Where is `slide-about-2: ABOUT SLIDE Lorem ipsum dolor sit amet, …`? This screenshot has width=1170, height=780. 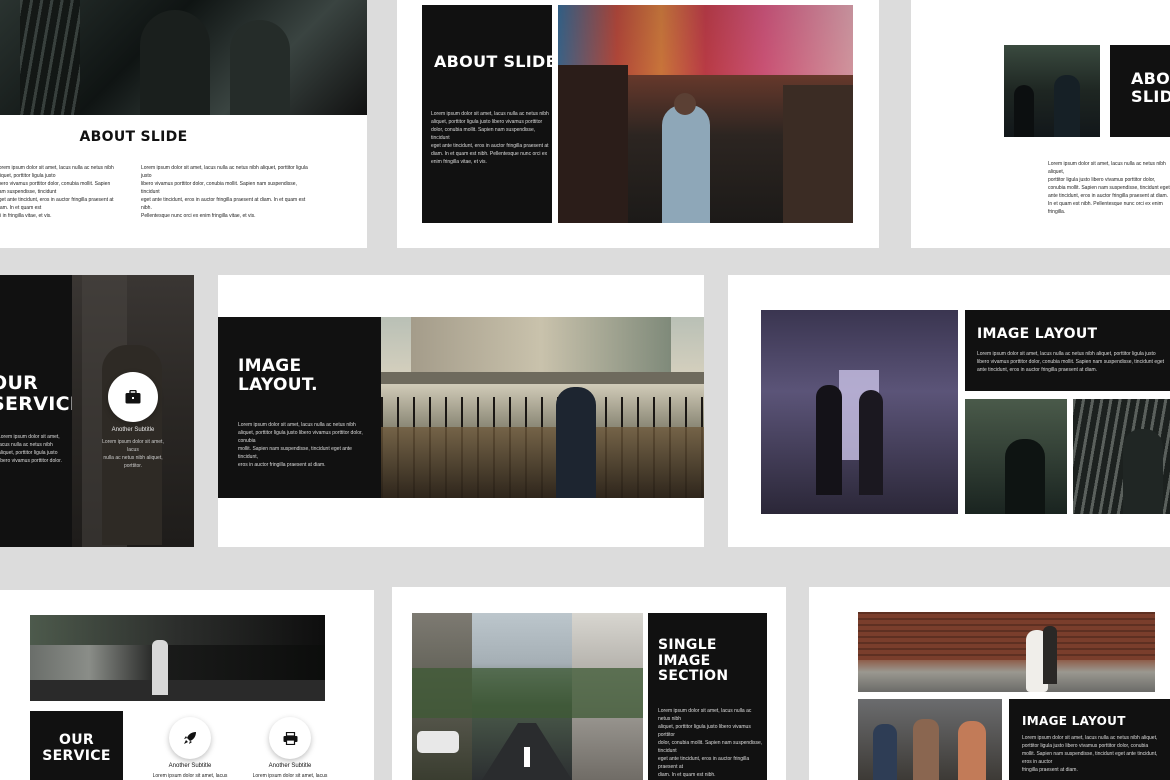 slide-about-2: ABOUT SLIDE Lorem ipsum dolor sit amet, … is located at coordinates (638, 124).